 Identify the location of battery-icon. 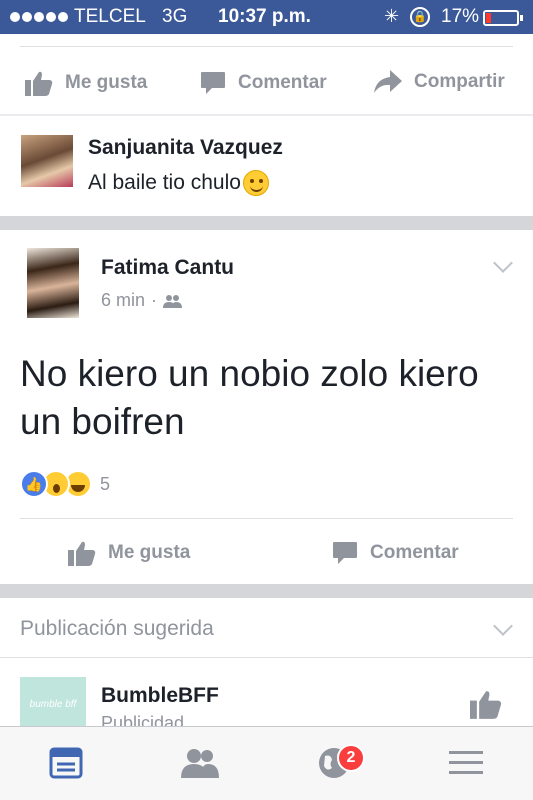
(503, 18).